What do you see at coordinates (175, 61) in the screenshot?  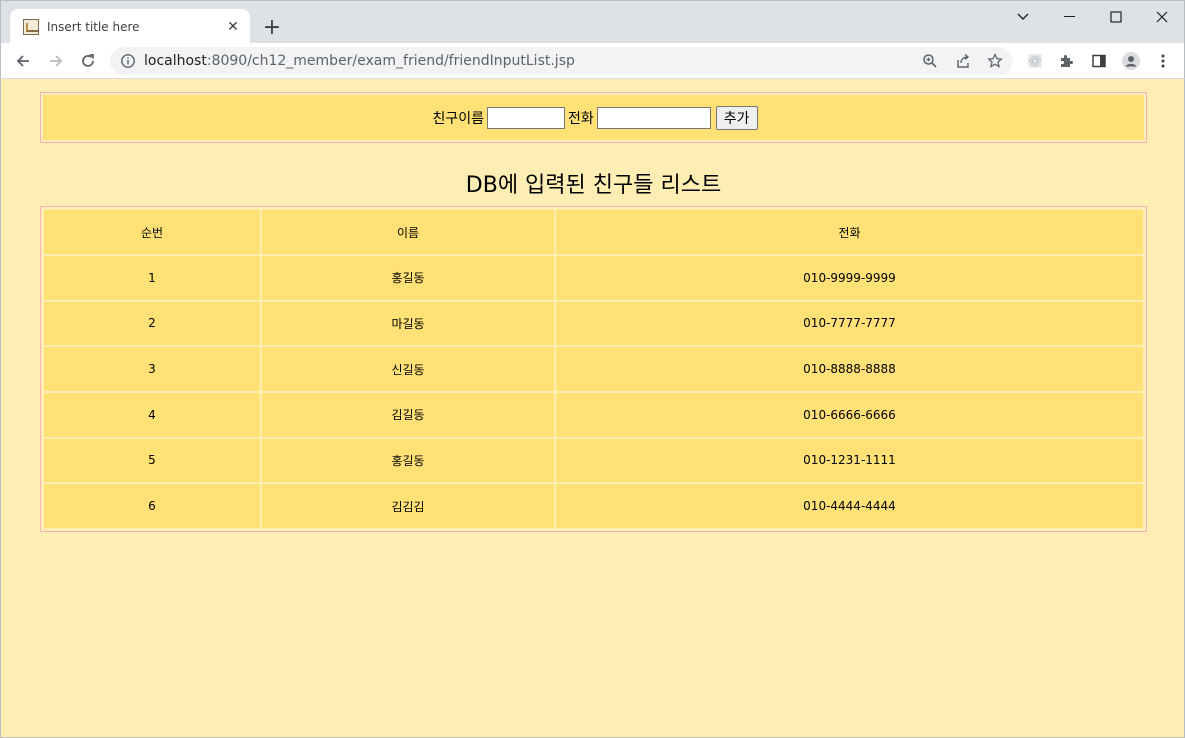 I see `url-host: localhost` at bounding box center [175, 61].